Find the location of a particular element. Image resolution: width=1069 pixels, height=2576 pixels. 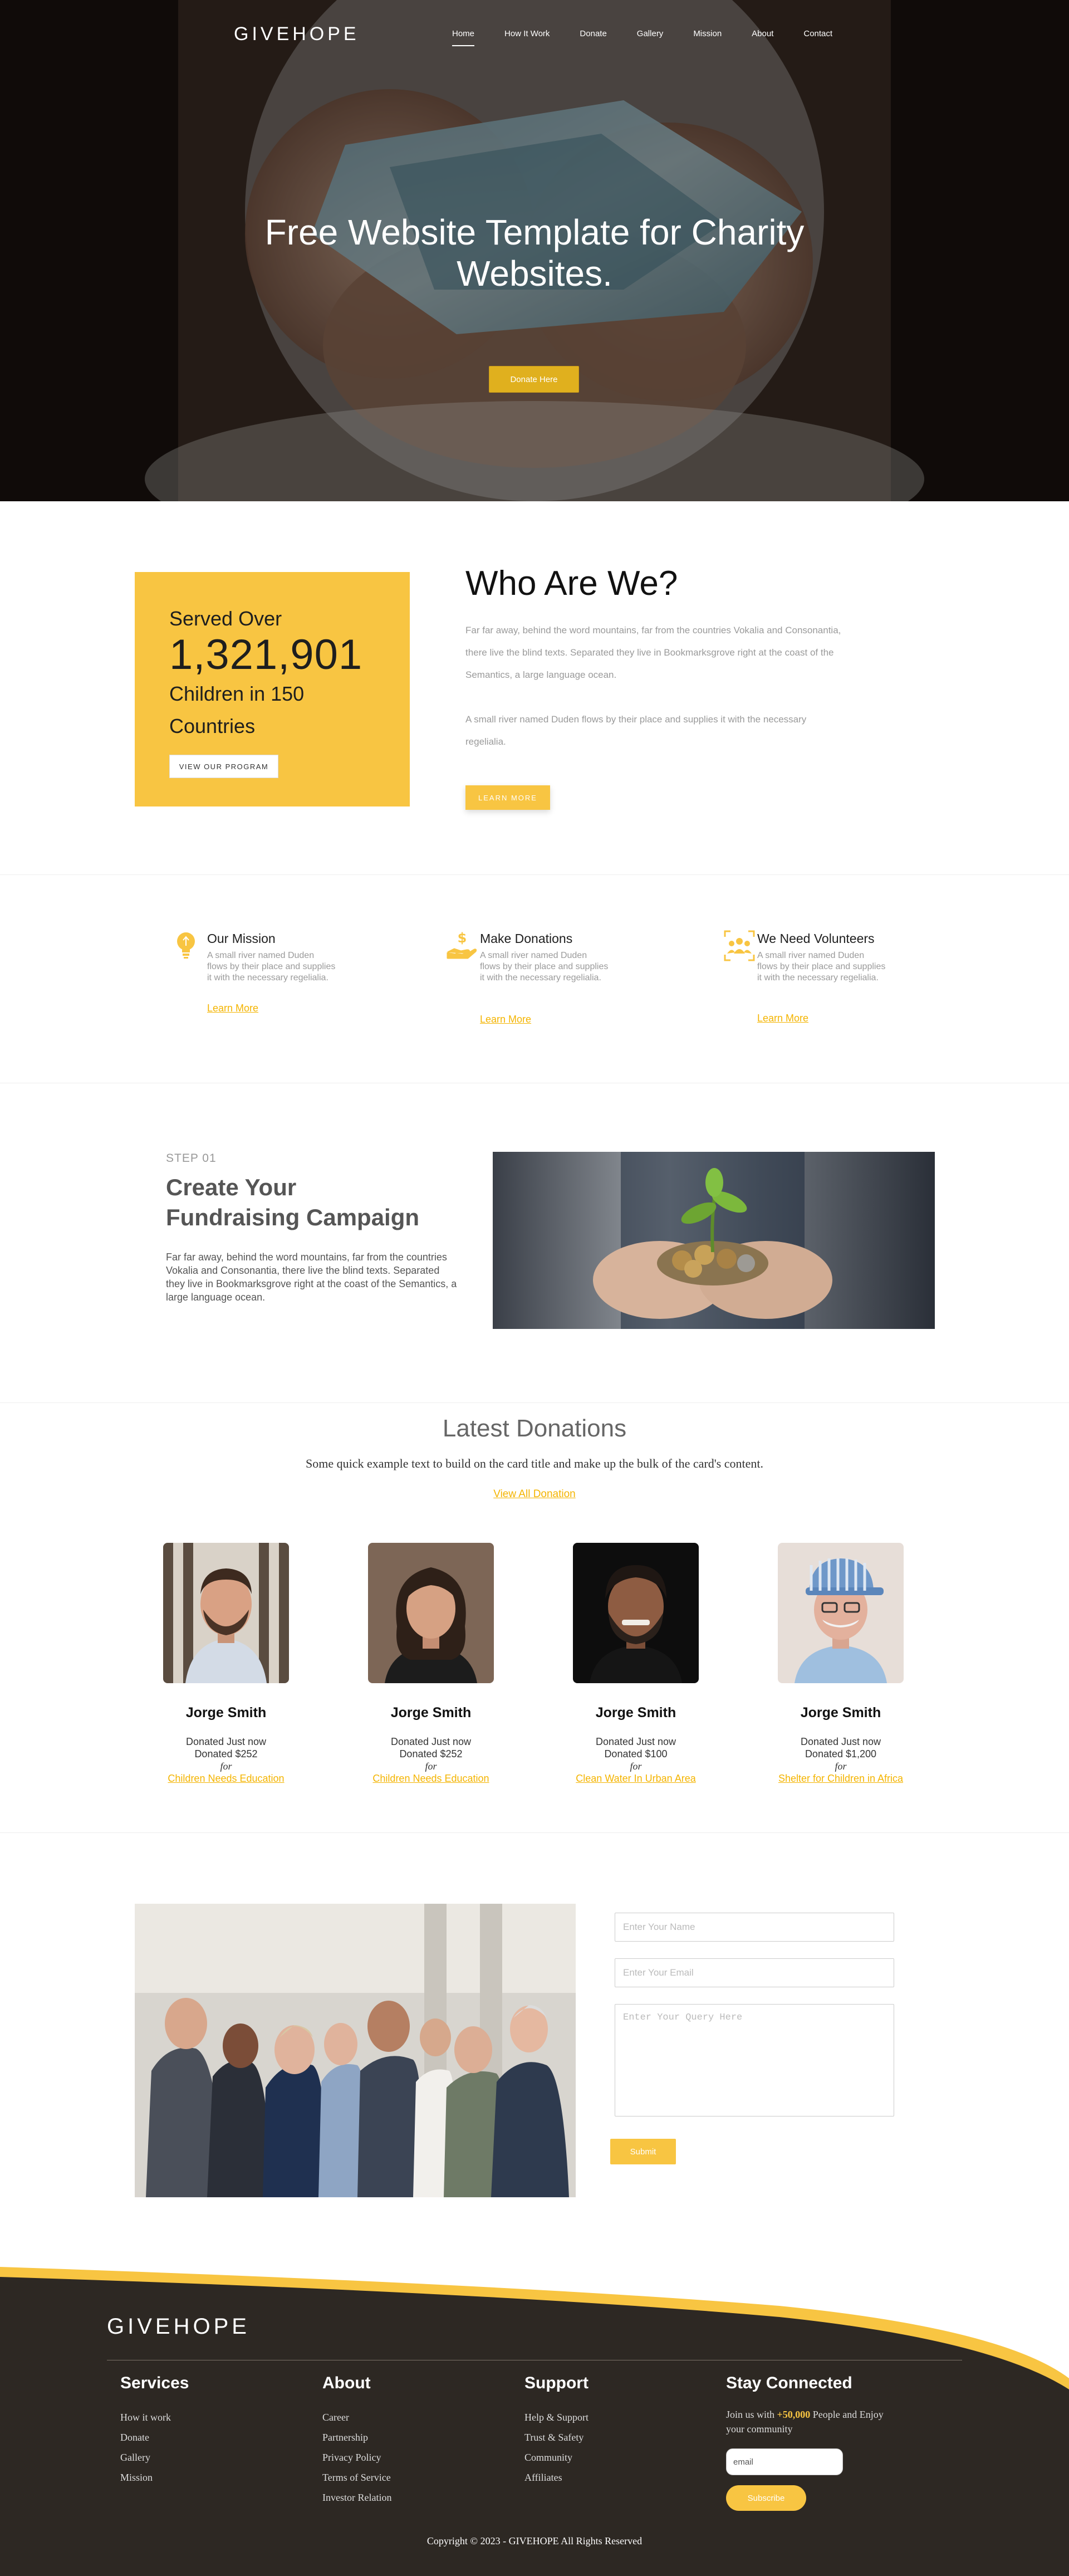

volunteers-icon is located at coordinates (739, 945).